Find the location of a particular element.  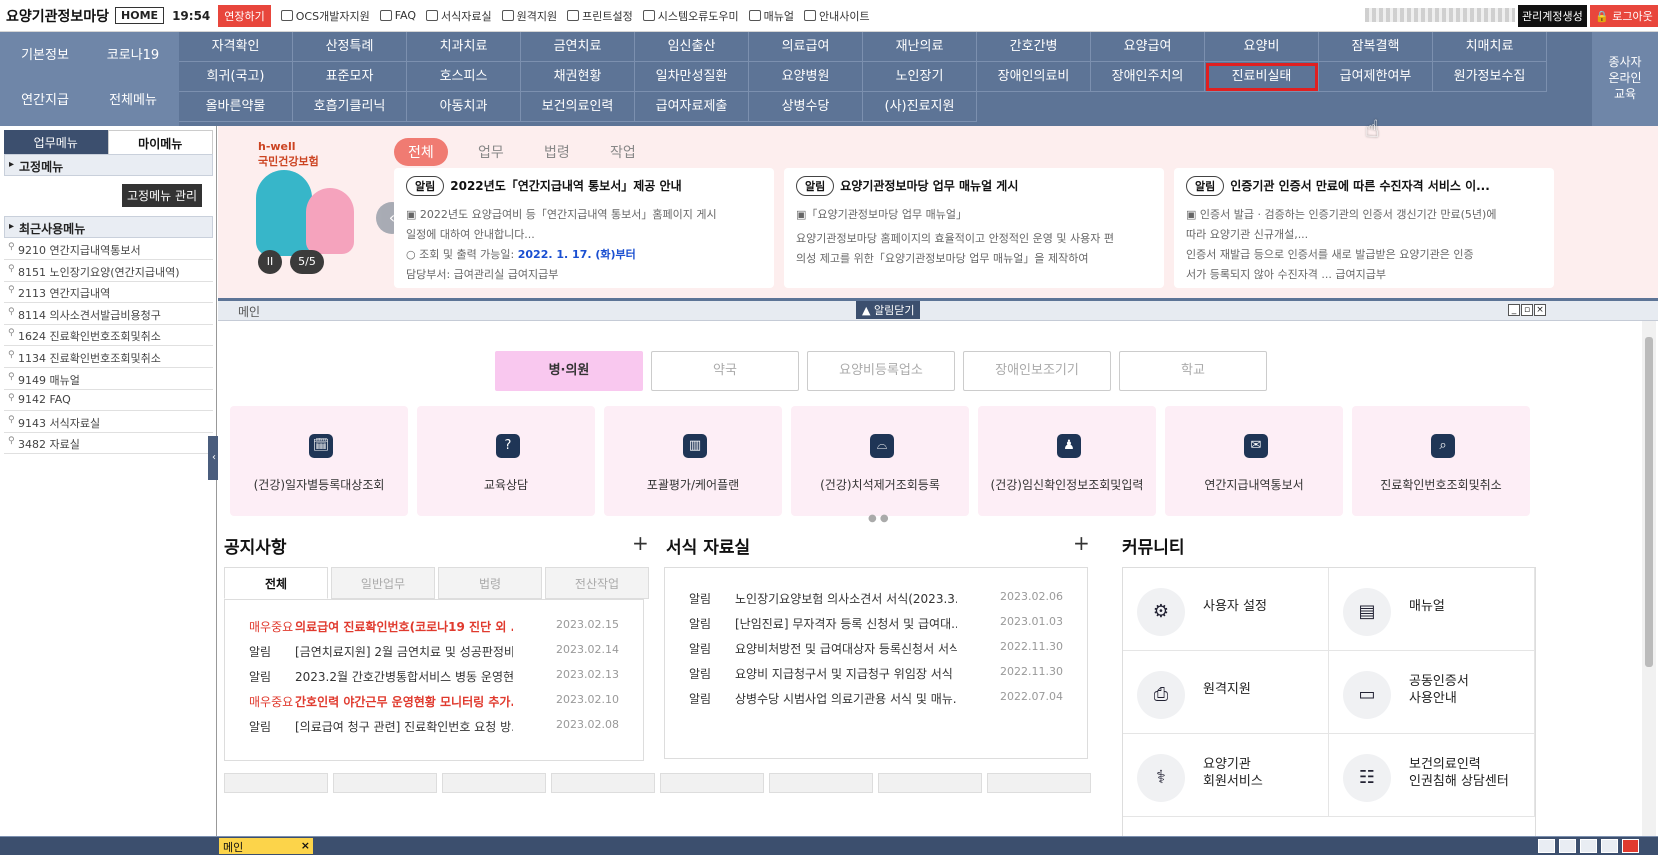

nav-item-row2-9: 진료비실태 is located at coordinates (1262, 77).